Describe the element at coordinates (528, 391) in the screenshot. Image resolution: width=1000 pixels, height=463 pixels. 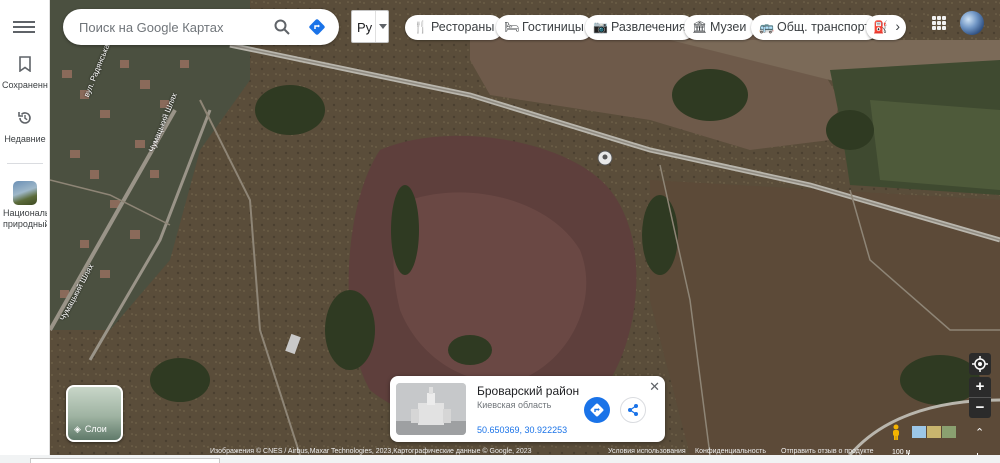
I see `place-title: Броварский район` at that location.